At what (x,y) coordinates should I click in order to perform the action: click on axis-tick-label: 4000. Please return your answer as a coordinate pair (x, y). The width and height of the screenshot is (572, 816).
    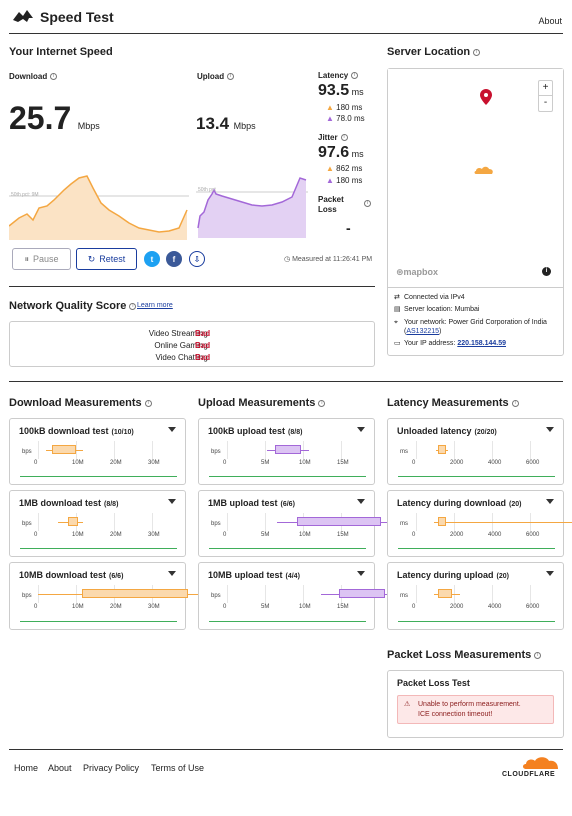
    Looking at the image, I should click on (495, 607).